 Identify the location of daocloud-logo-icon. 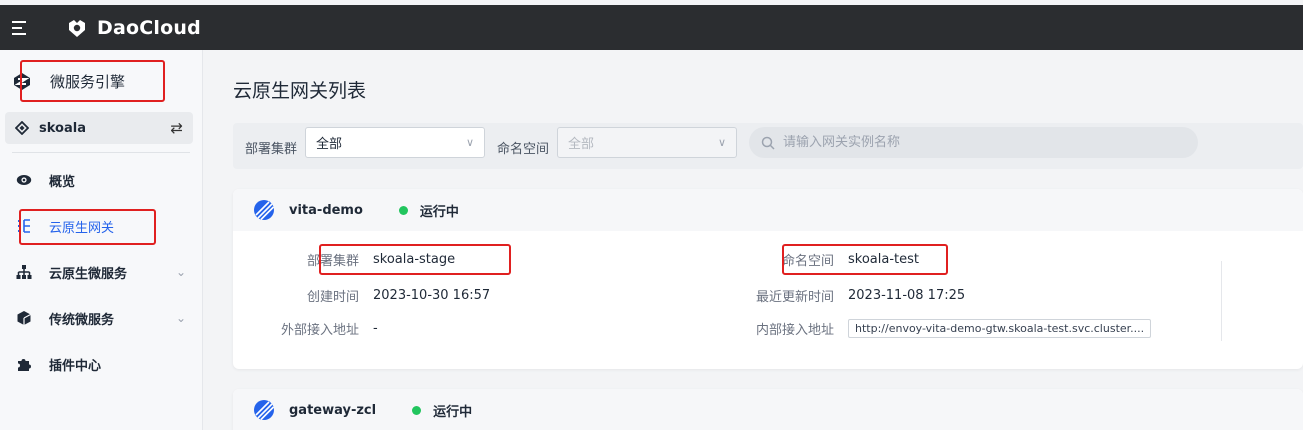
(77, 28).